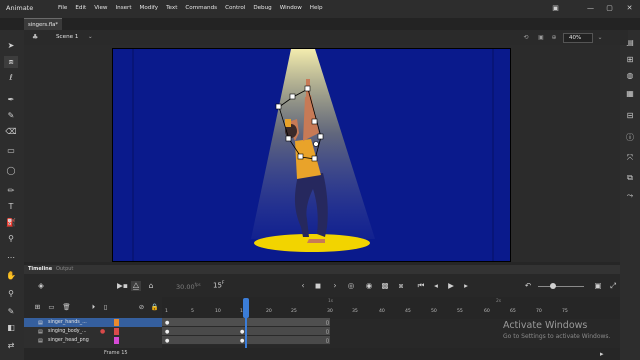 The image size is (640, 360). What do you see at coordinates (124, 8) in the screenshot?
I see `menu-insert: Insert` at bounding box center [124, 8].